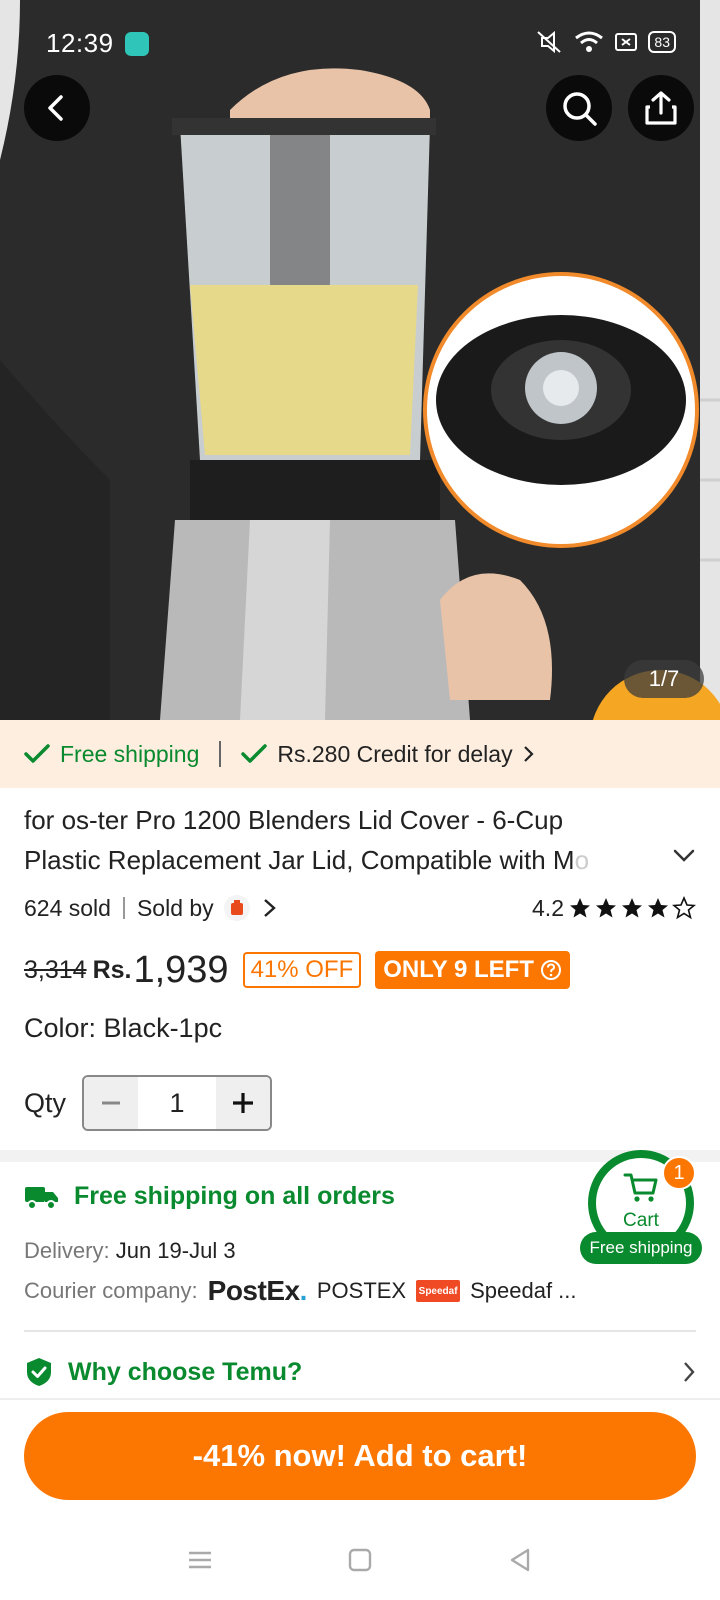 The width and height of the screenshot is (720, 1600). I want to click on back-button, so click(57, 108).